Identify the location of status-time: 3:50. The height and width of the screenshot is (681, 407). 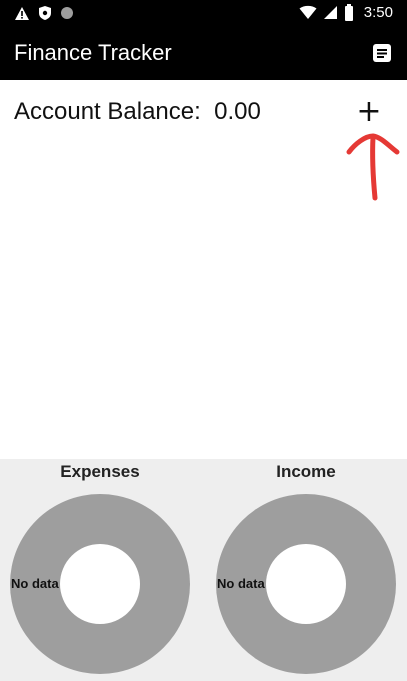
(378, 12).